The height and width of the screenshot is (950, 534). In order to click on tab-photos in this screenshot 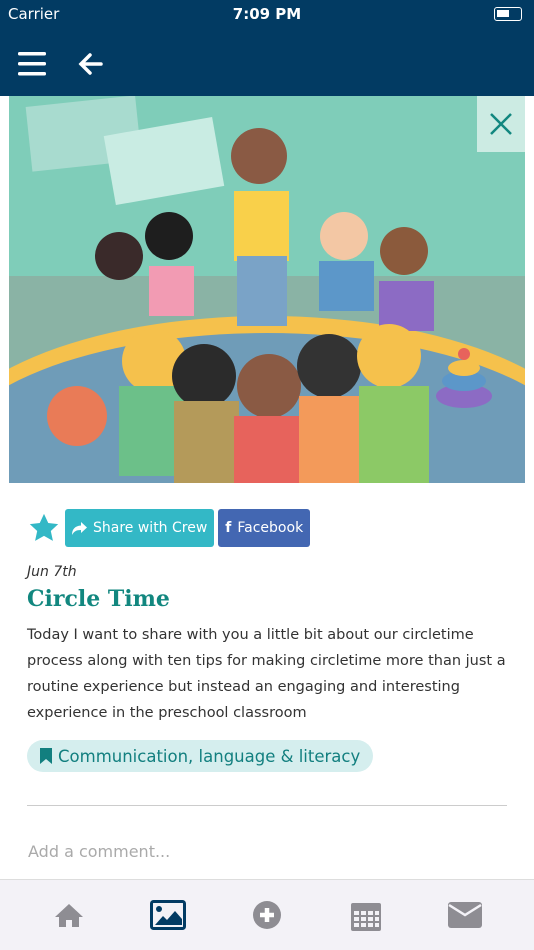, I will do `click(168, 915)`.